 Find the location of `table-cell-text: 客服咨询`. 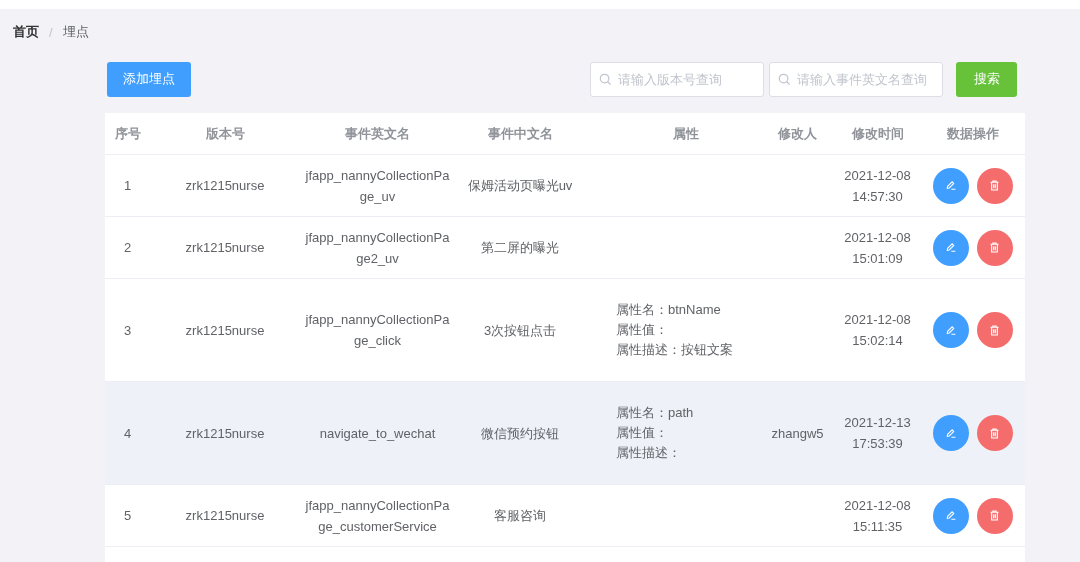

table-cell-text: 客服咨询 is located at coordinates (520, 516).